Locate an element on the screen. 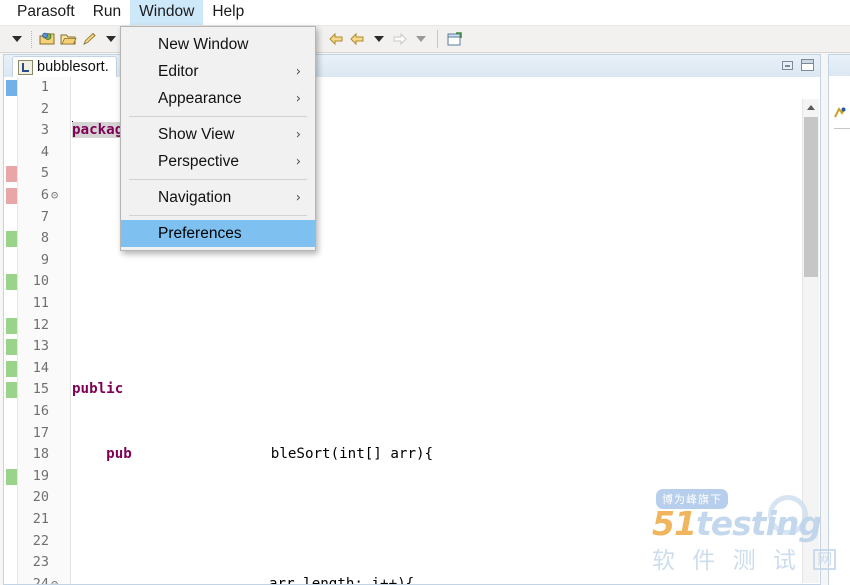  line-number: 4 is located at coordinates (44, 151).